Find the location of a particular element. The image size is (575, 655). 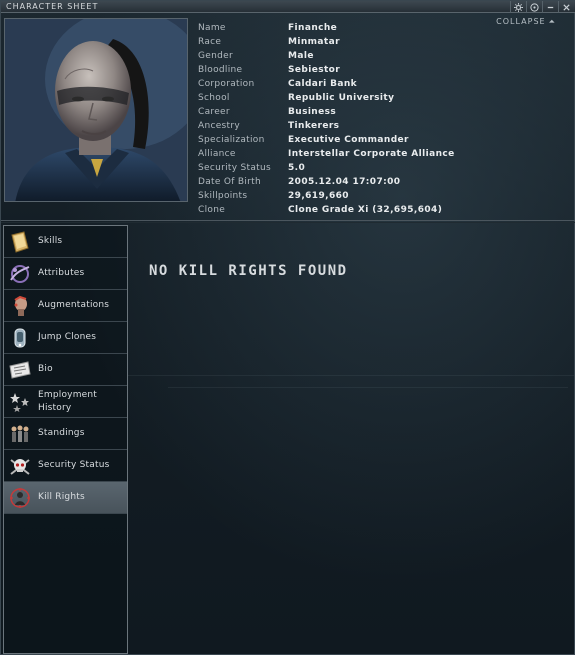

info-value: 2005.12.04 17:07:00 is located at coordinates (344, 182).